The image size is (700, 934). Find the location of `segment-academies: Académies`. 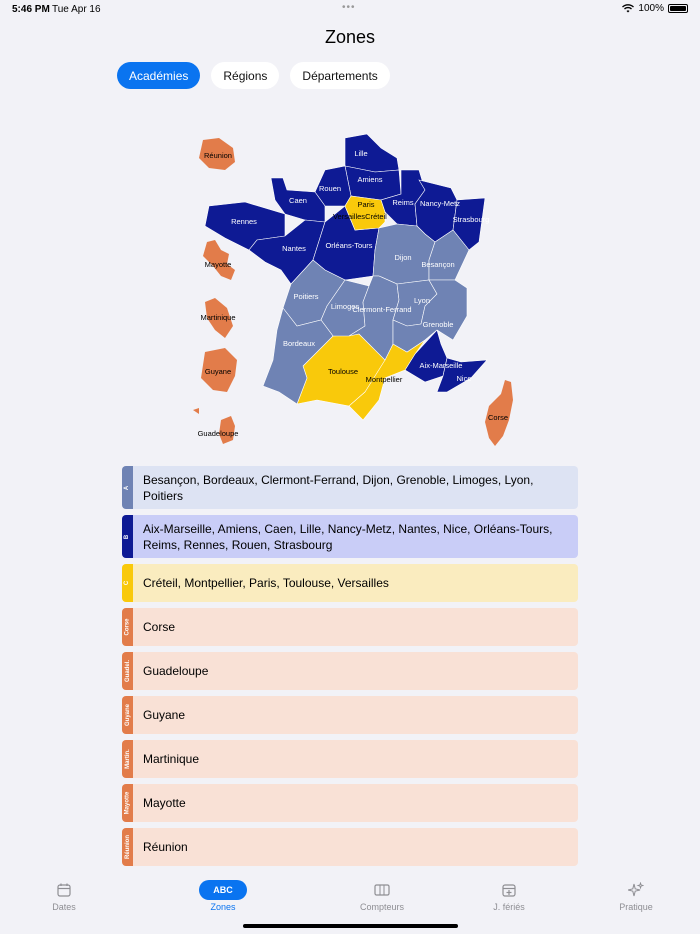

segment-academies: Académies is located at coordinates (159, 75).